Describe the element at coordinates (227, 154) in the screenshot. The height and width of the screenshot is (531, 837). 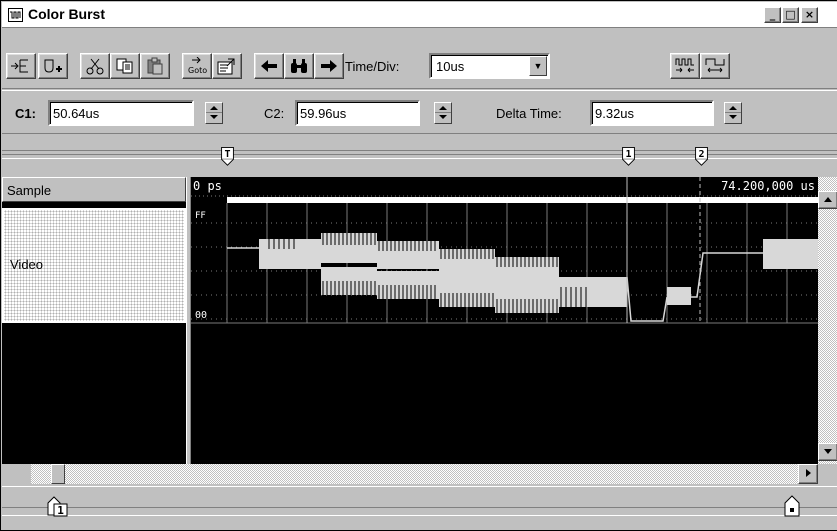
I see `trigger-marker-label: T` at that location.